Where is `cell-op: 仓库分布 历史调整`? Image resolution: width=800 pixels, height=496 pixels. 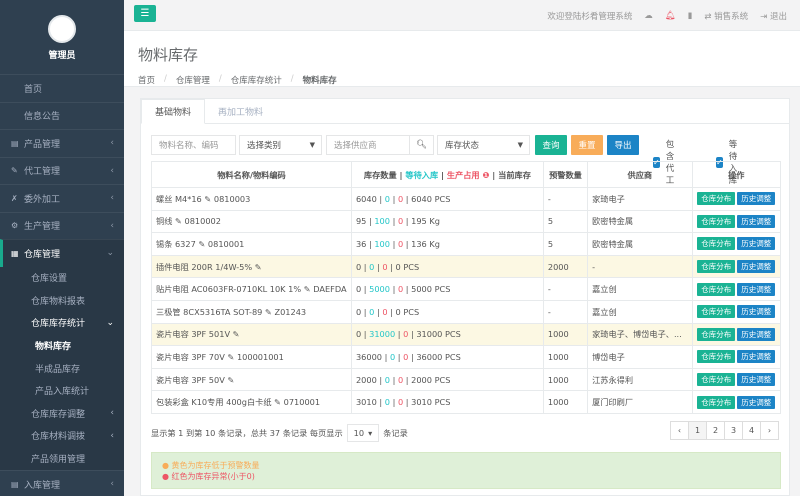
cell-op: 仓库分布 历史调整 is located at coordinates (736, 289).